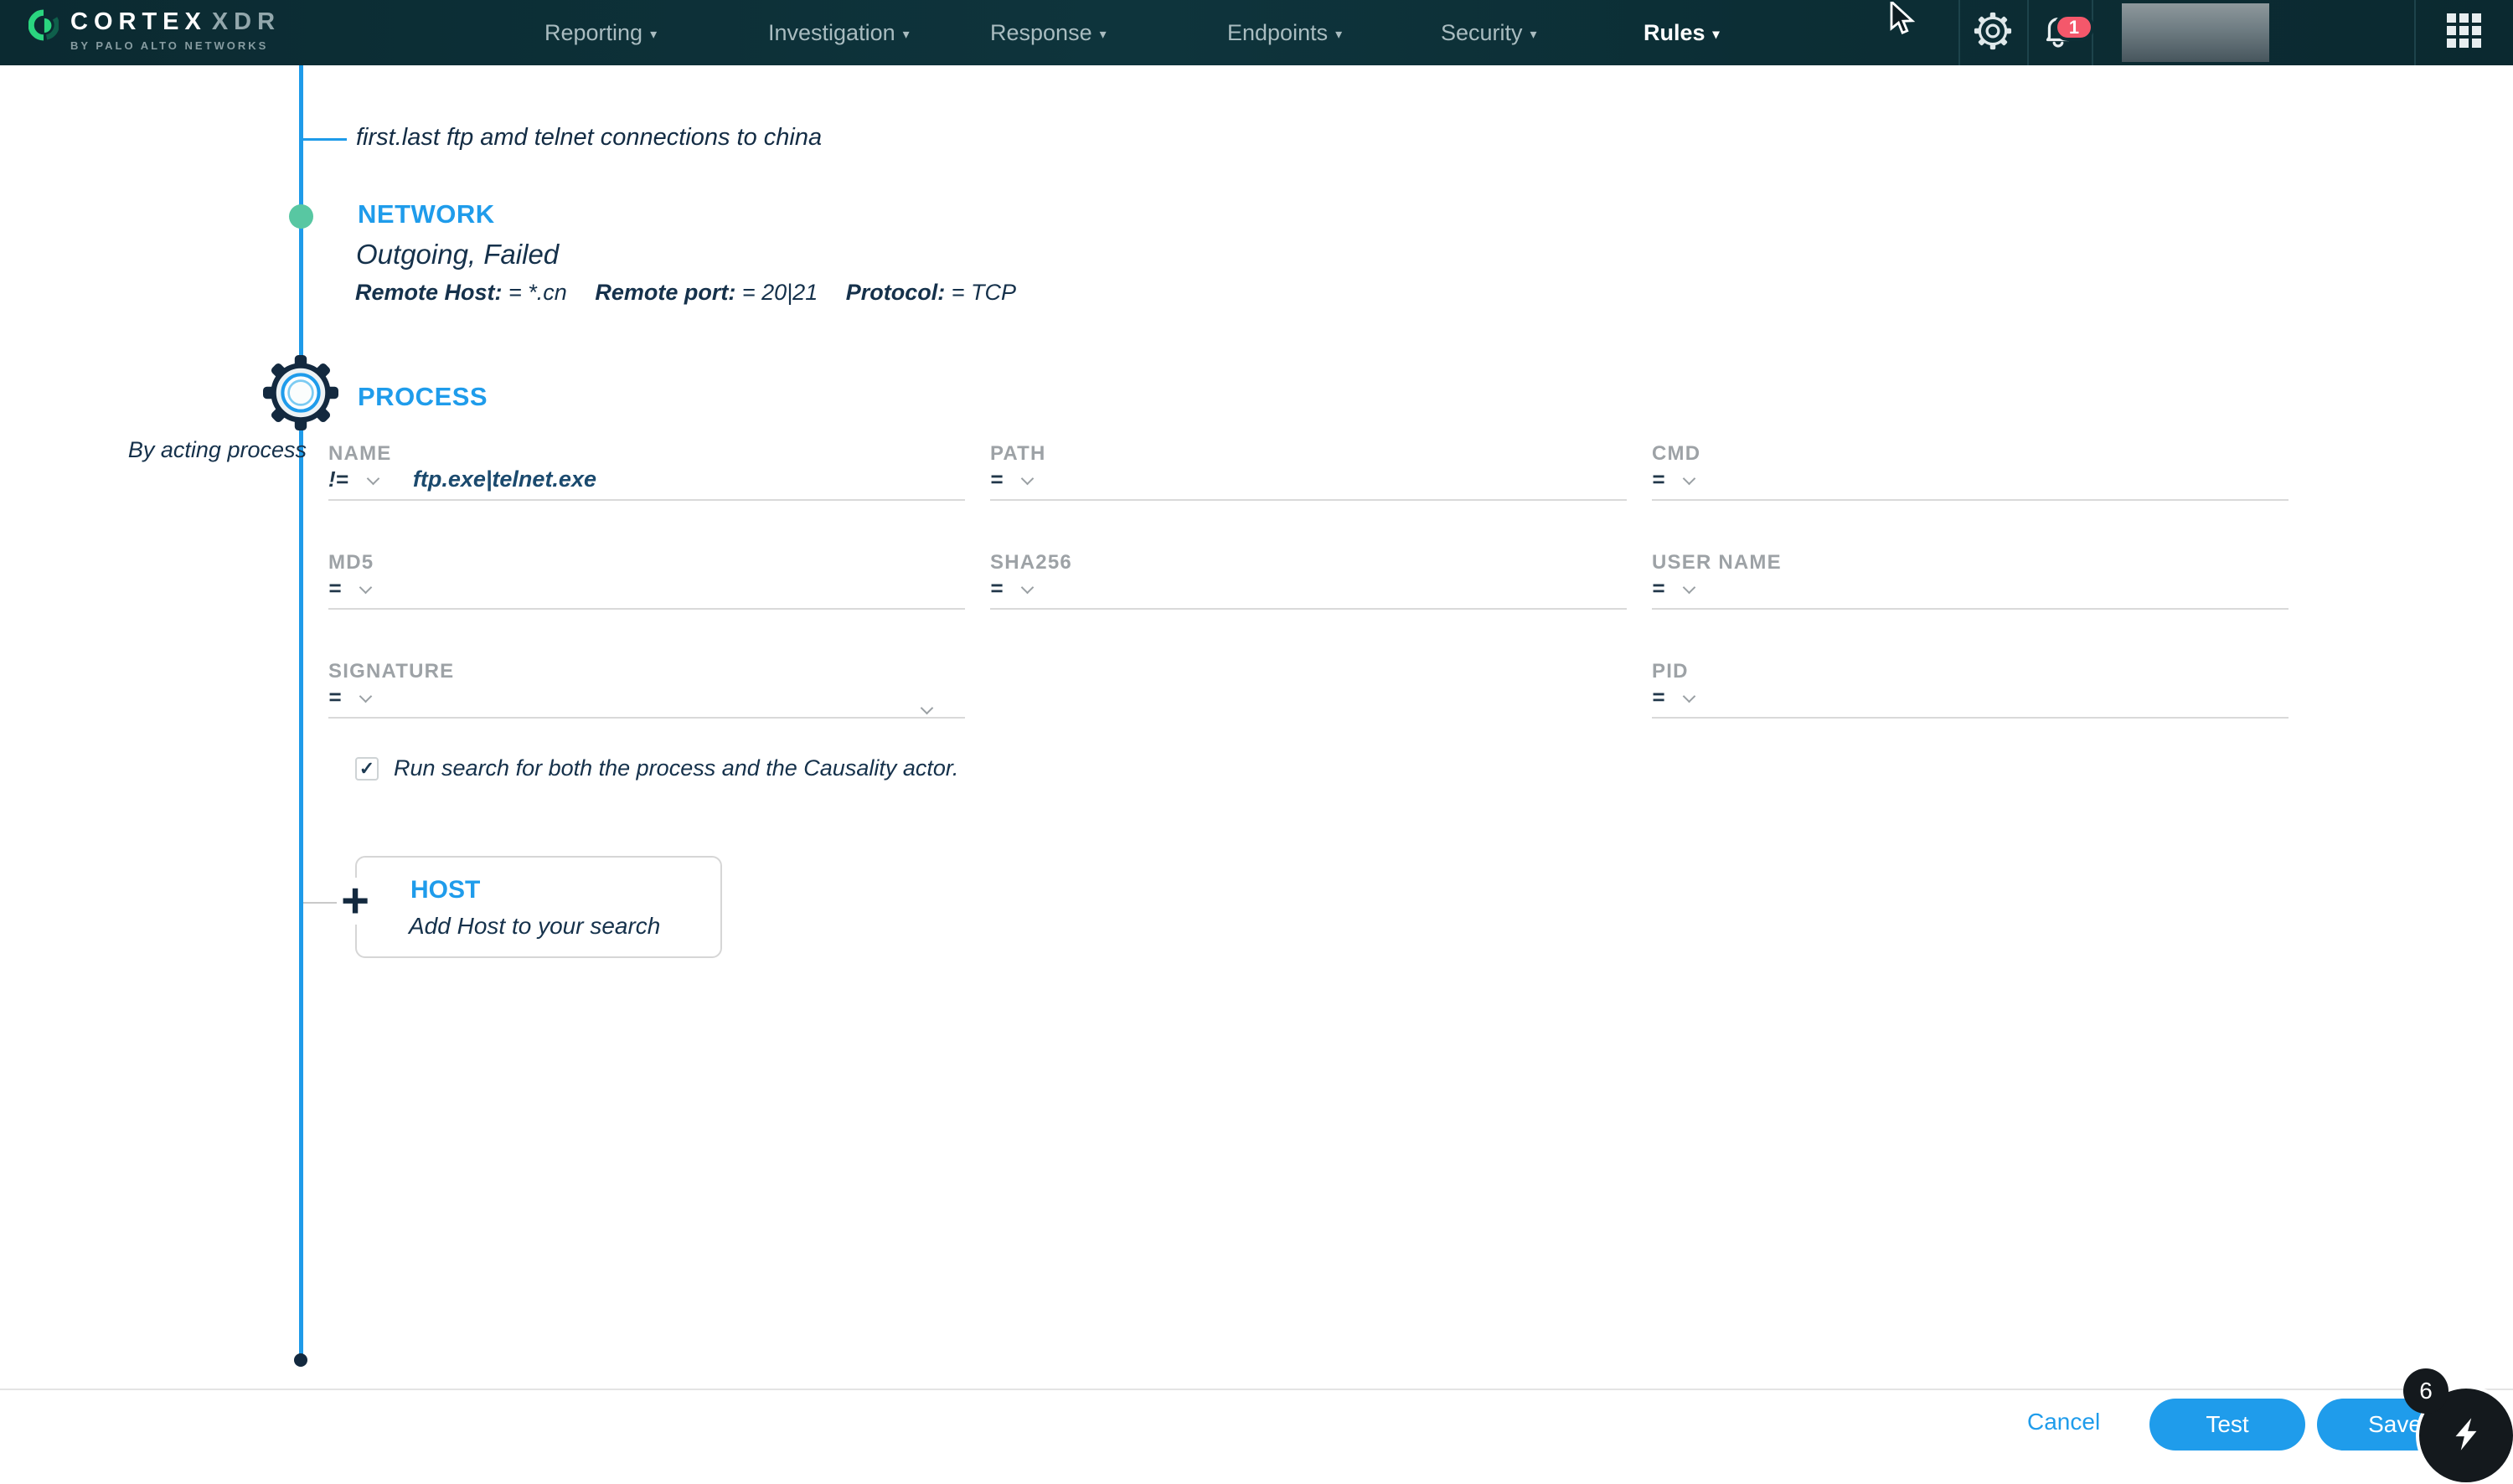  Describe the element at coordinates (538, 907) in the screenshot. I see `add-host-card` at that location.